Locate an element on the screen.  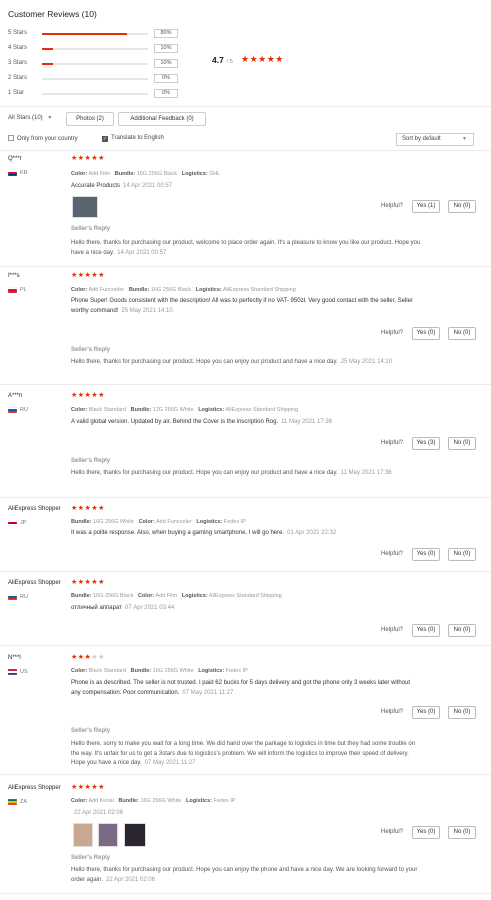
reviewer-country: KR is located at coordinates (24, 173).